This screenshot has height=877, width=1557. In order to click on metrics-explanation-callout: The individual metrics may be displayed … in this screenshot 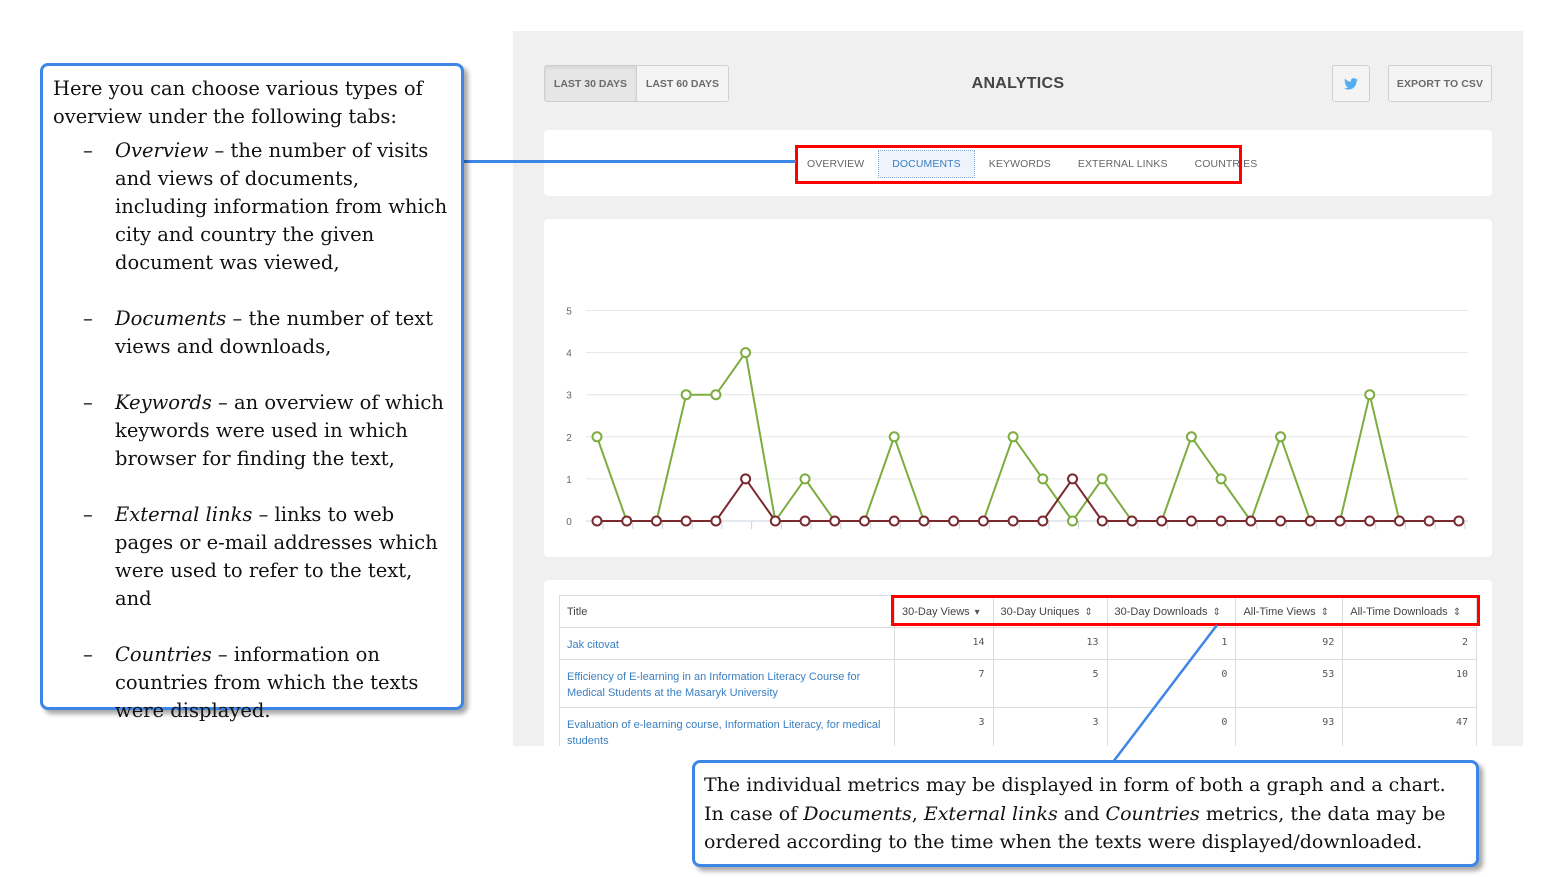, I will do `click(1085, 813)`.